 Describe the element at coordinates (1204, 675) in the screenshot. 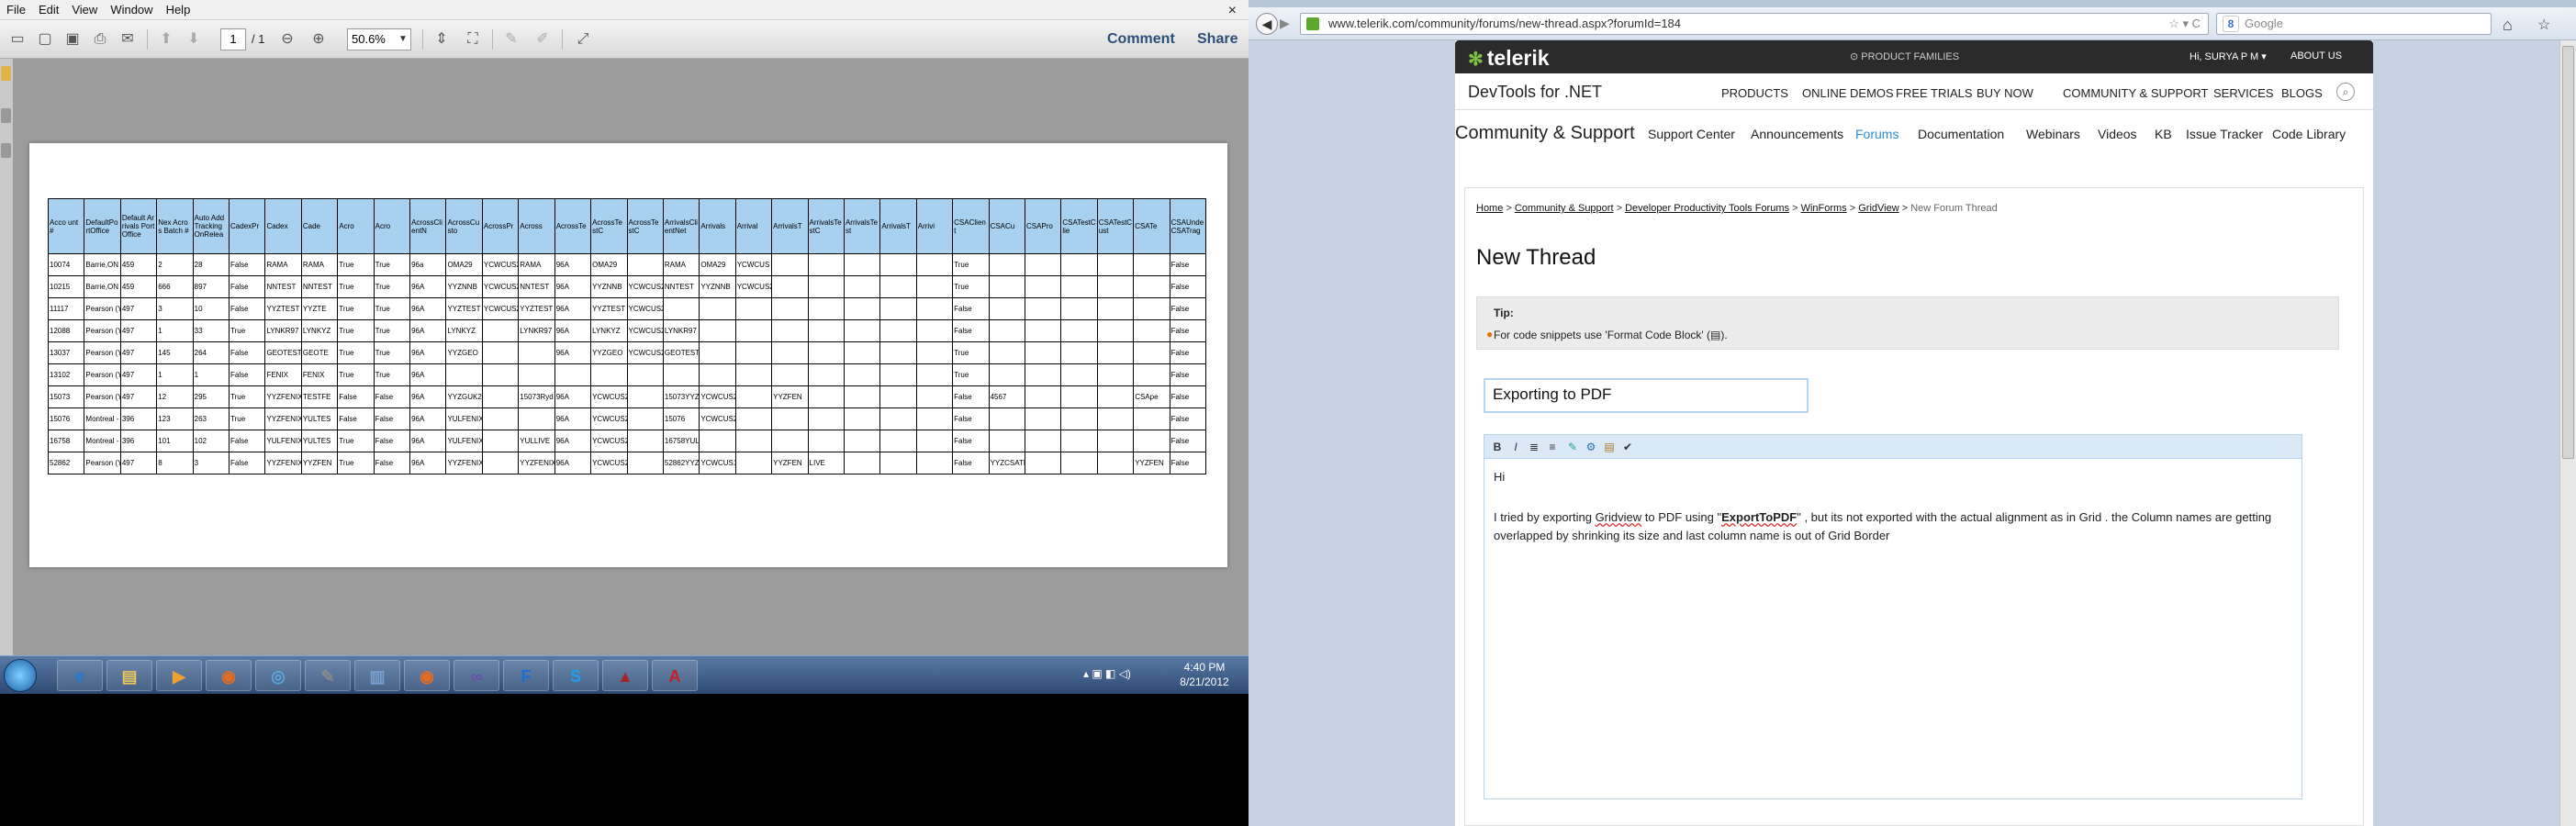

I see `clock: 4:40 PM 8/21/2012` at that location.